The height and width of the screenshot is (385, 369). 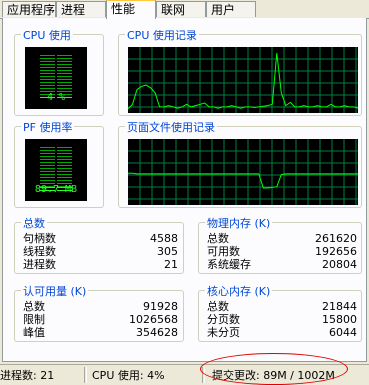 I want to click on stat-value: 305, so click(x=167, y=251).